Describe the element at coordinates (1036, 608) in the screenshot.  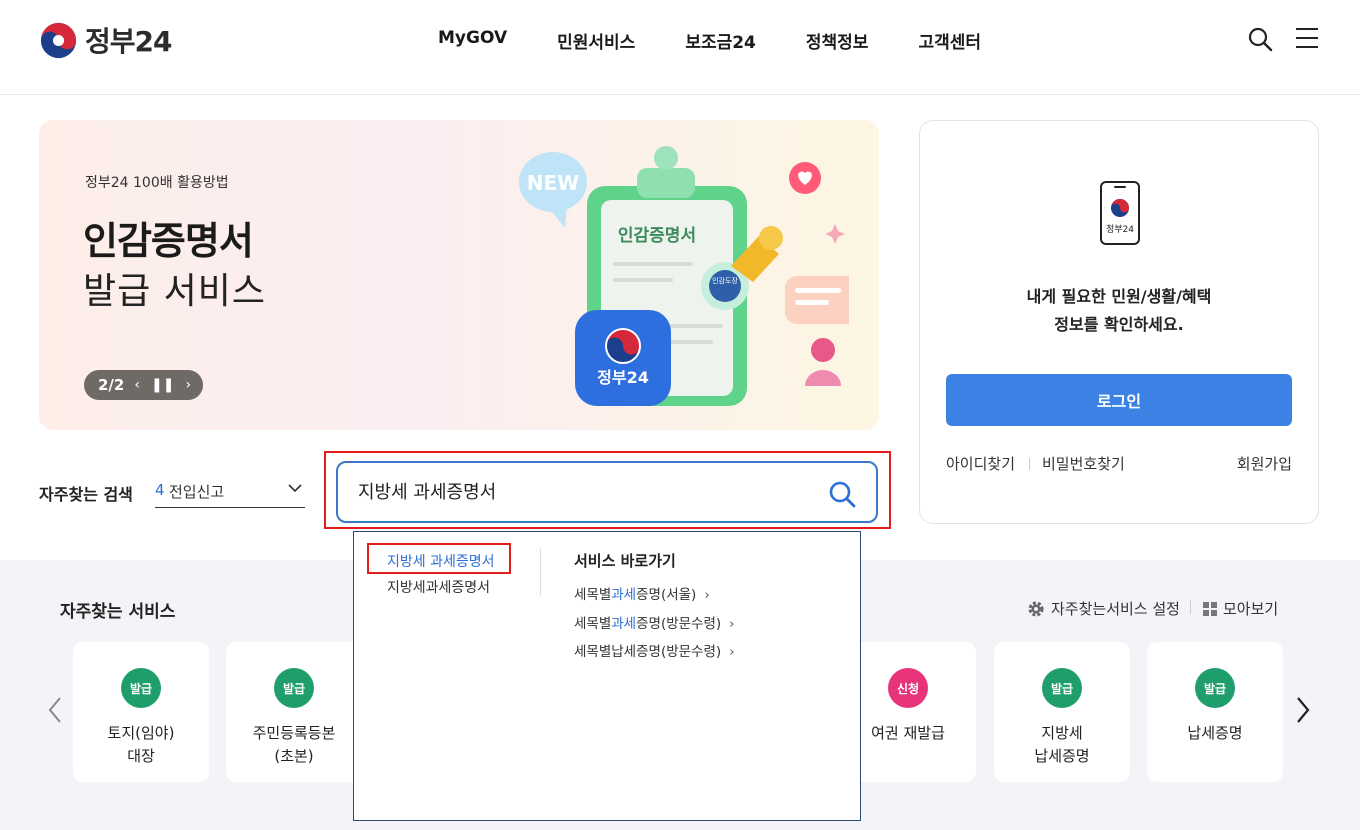
I see `gear-icon` at that location.